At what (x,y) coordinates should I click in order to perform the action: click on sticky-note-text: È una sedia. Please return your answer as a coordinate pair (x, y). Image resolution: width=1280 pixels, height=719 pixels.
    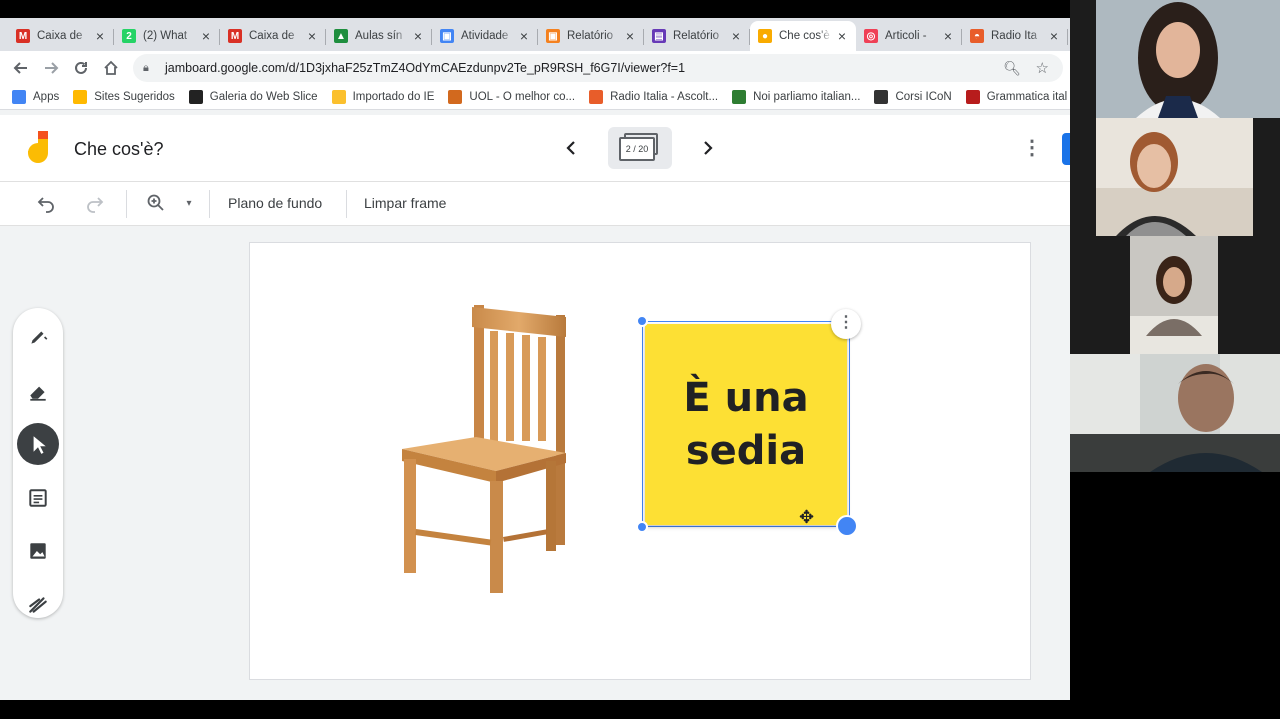
    Looking at the image, I should click on (746, 425).